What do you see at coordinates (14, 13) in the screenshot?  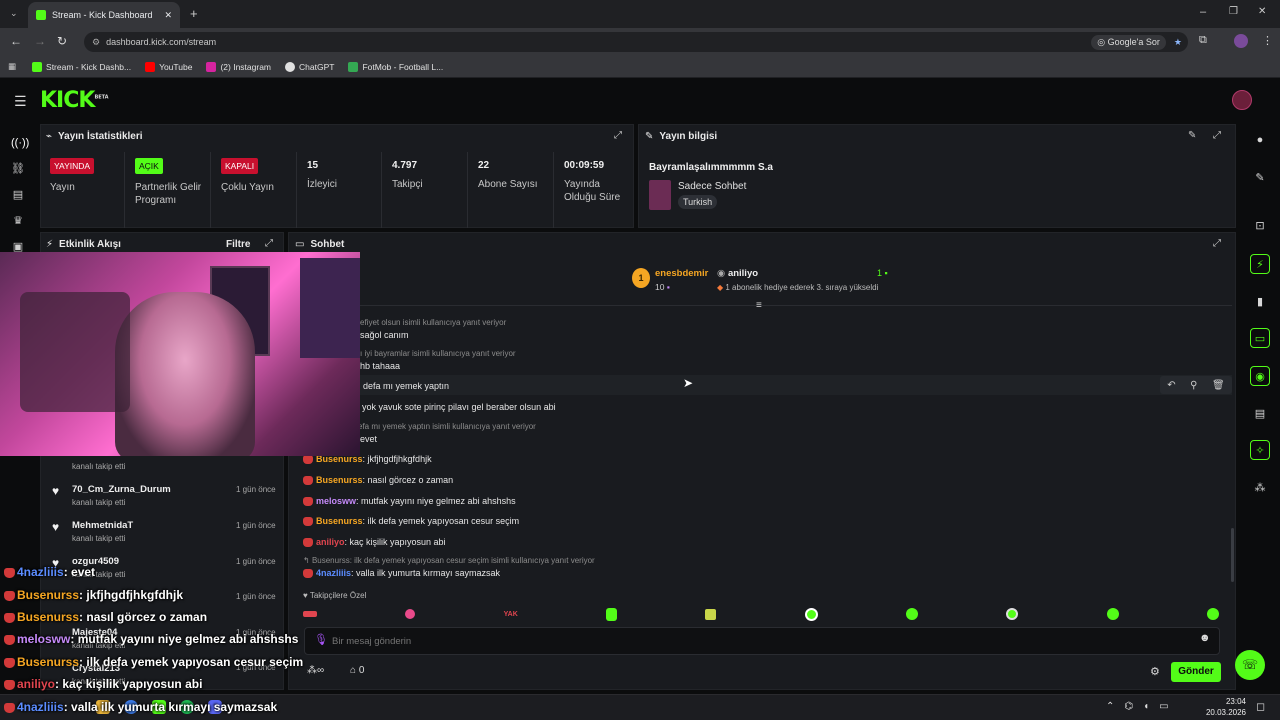 I see `tab-search-icon: ⌄` at bounding box center [14, 13].